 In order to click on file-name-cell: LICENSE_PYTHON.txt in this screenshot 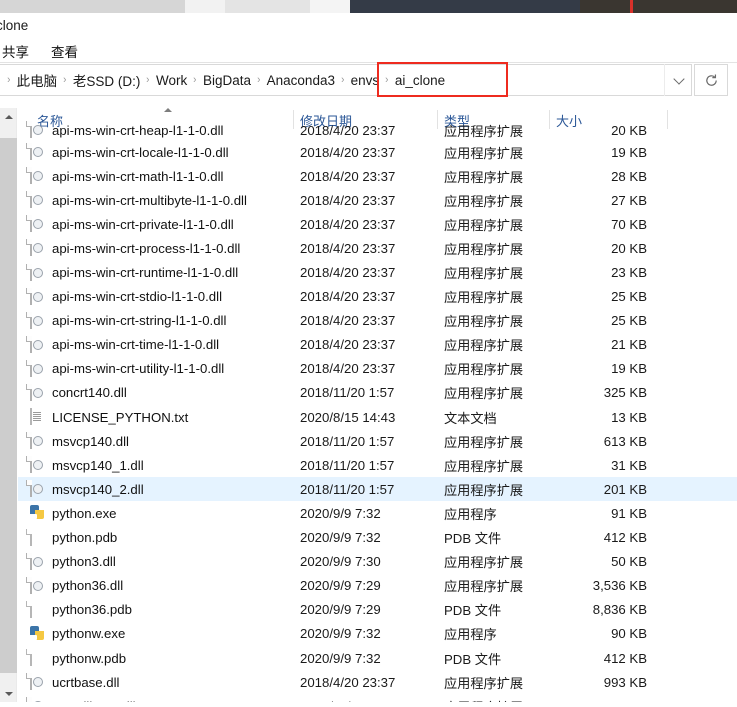, I will do `click(109, 417)`.